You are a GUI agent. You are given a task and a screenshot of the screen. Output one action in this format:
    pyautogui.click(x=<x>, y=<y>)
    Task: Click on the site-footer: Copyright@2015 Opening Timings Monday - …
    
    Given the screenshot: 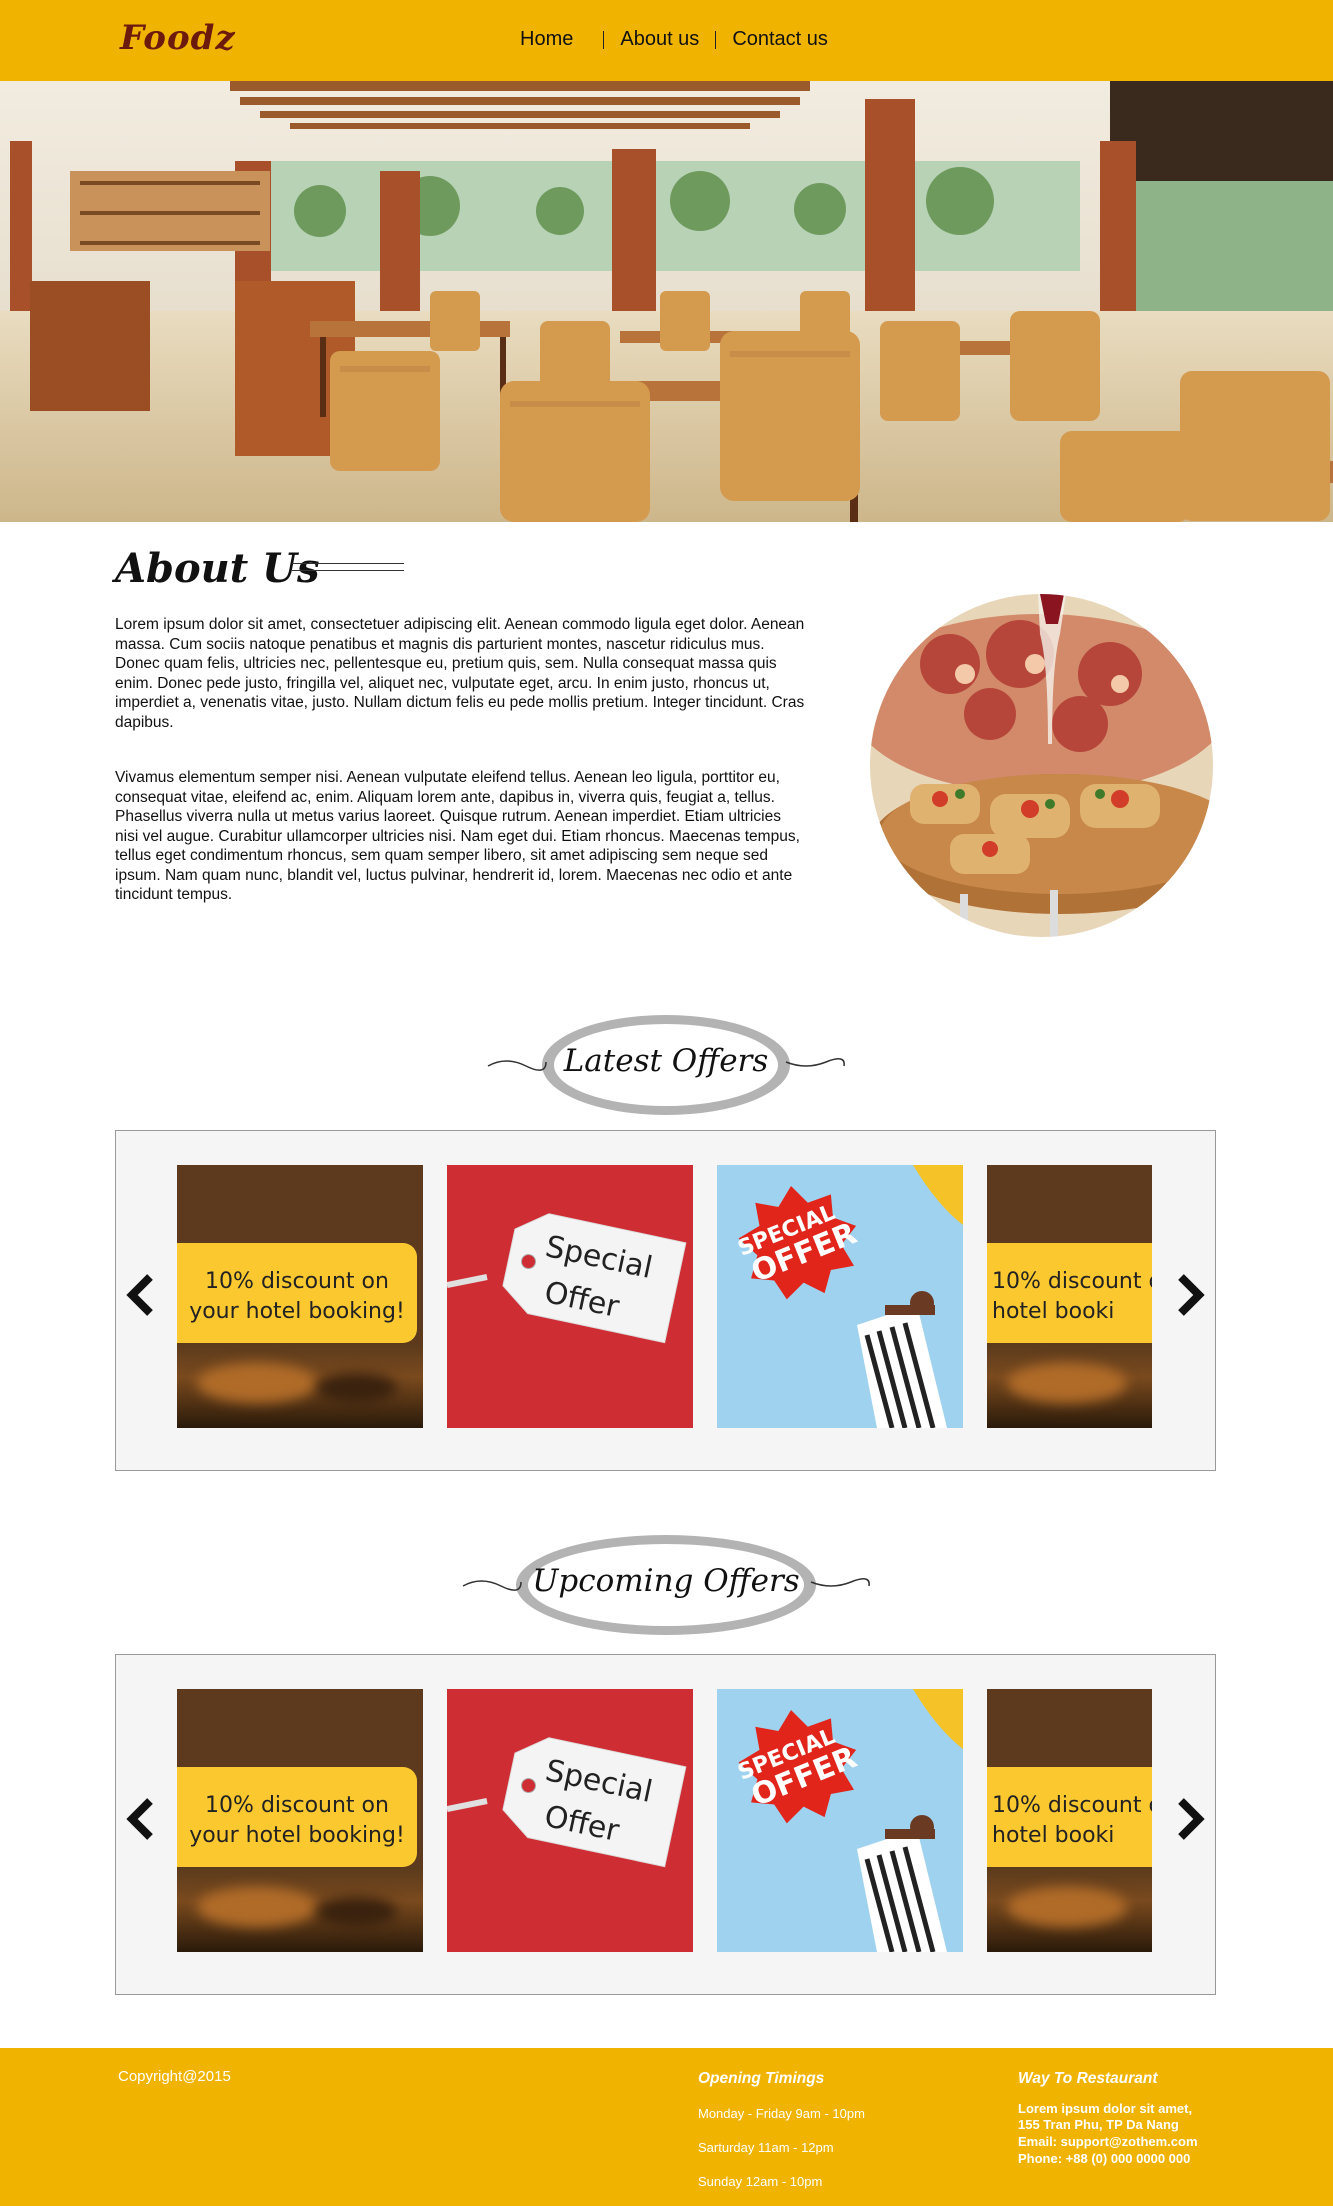 What is the action you would take?
    pyautogui.click(x=666, y=2127)
    